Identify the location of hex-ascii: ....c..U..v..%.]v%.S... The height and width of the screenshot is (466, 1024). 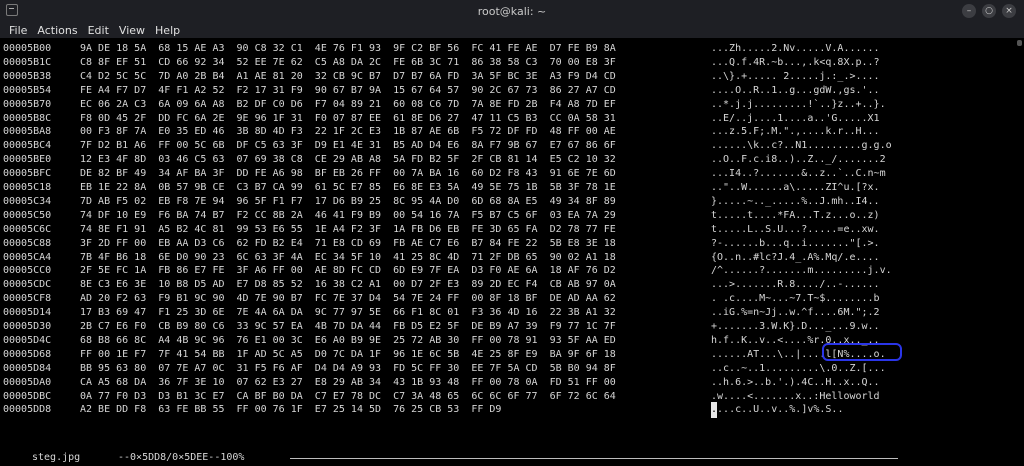
(811, 410).